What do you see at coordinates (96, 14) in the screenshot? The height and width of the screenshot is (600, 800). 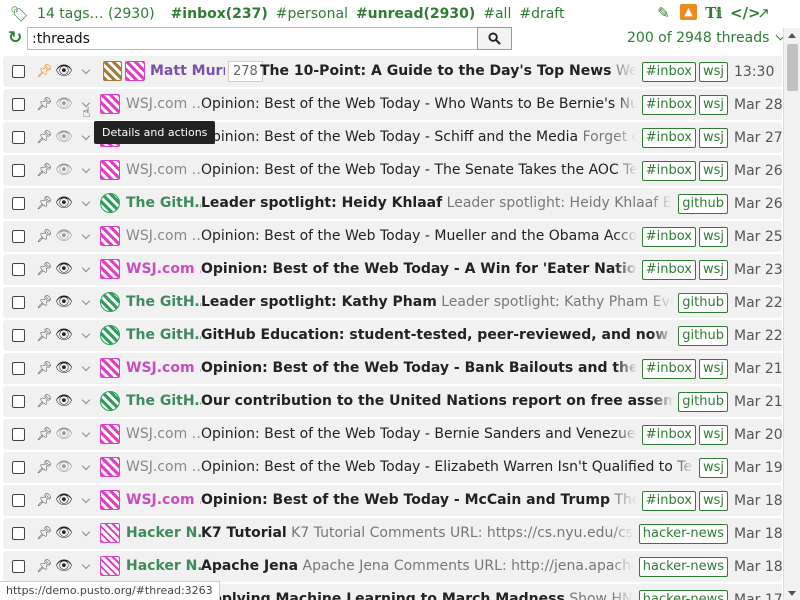 I see `tags-summary: 14 tags… (2930)` at bounding box center [96, 14].